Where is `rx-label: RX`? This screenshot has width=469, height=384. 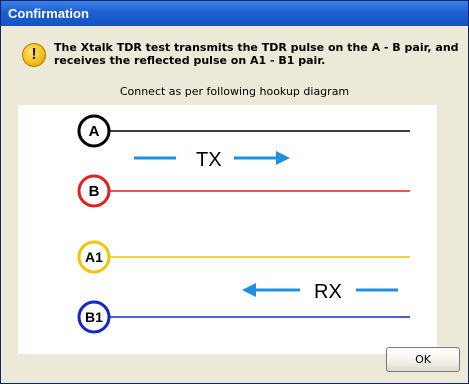
rx-label: RX is located at coordinates (328, 292).